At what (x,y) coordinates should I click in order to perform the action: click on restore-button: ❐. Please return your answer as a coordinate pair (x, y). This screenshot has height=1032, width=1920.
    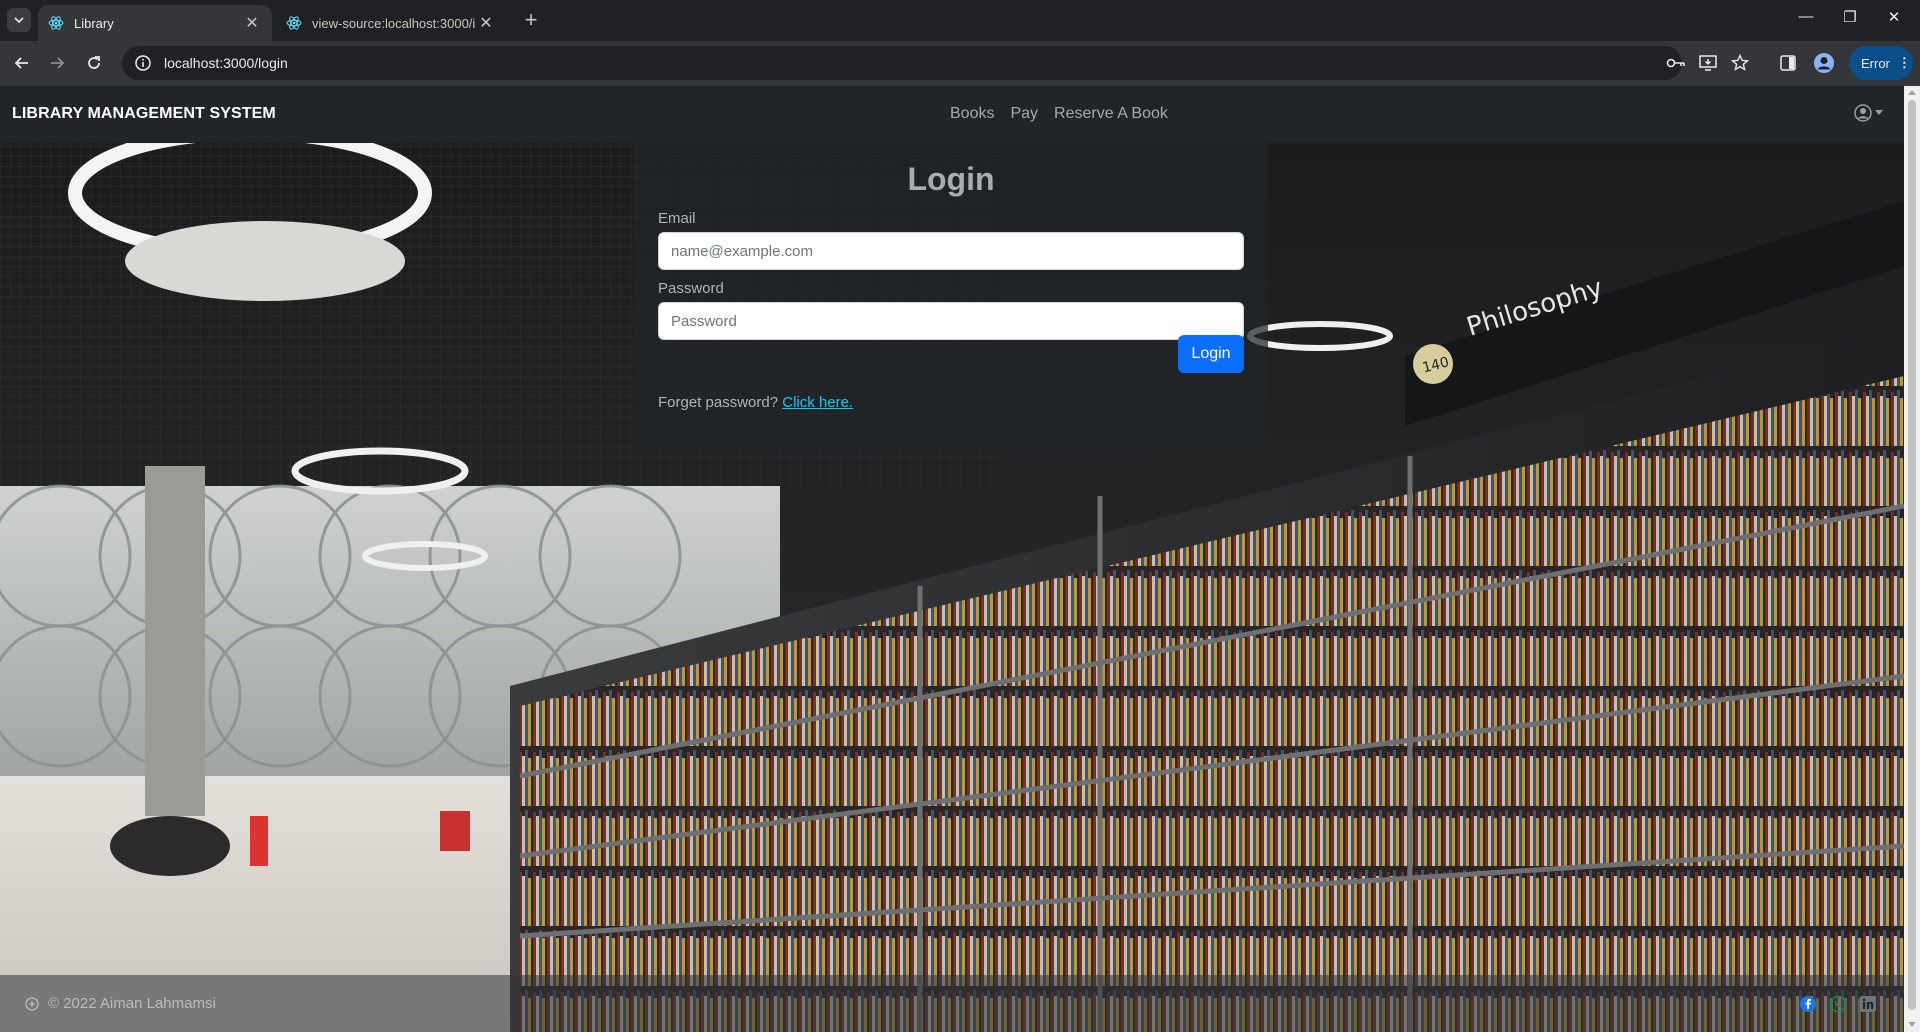
    Looking at the image, I should click on (1850, 17).